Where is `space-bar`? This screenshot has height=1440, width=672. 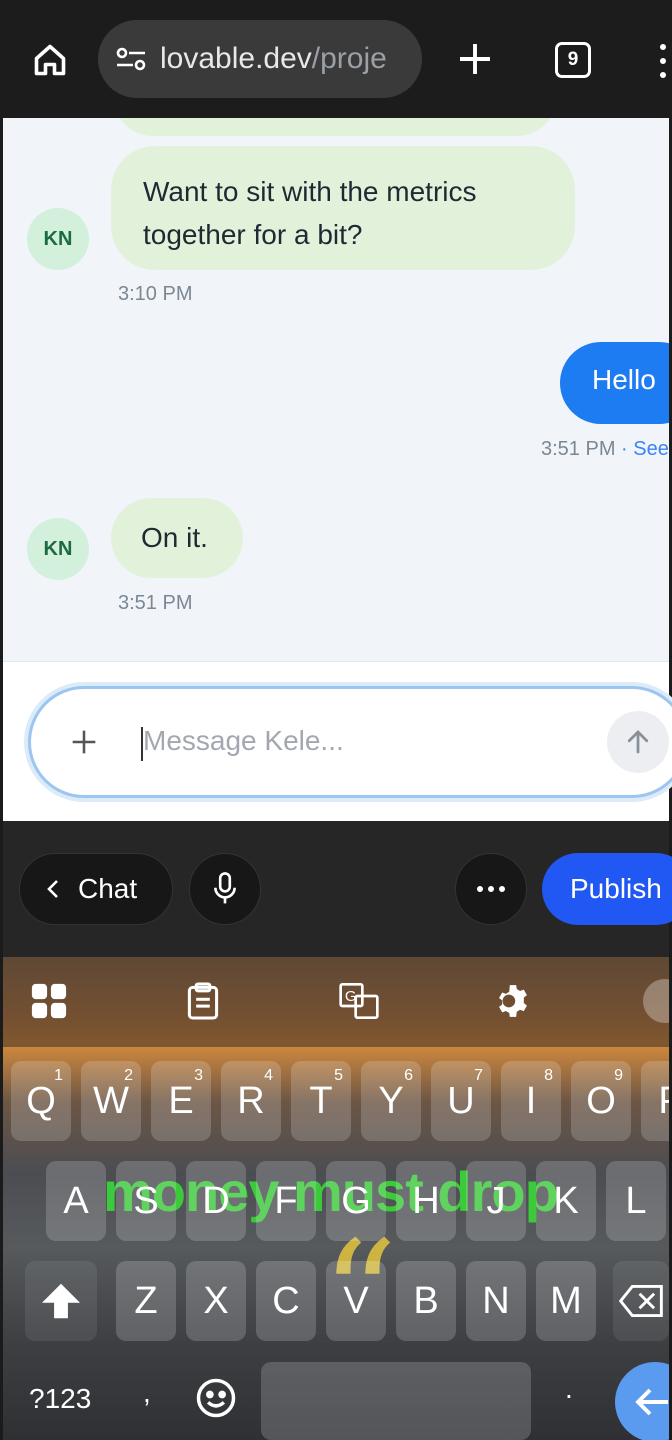 space-bar is located at coordinates (396, 1401).